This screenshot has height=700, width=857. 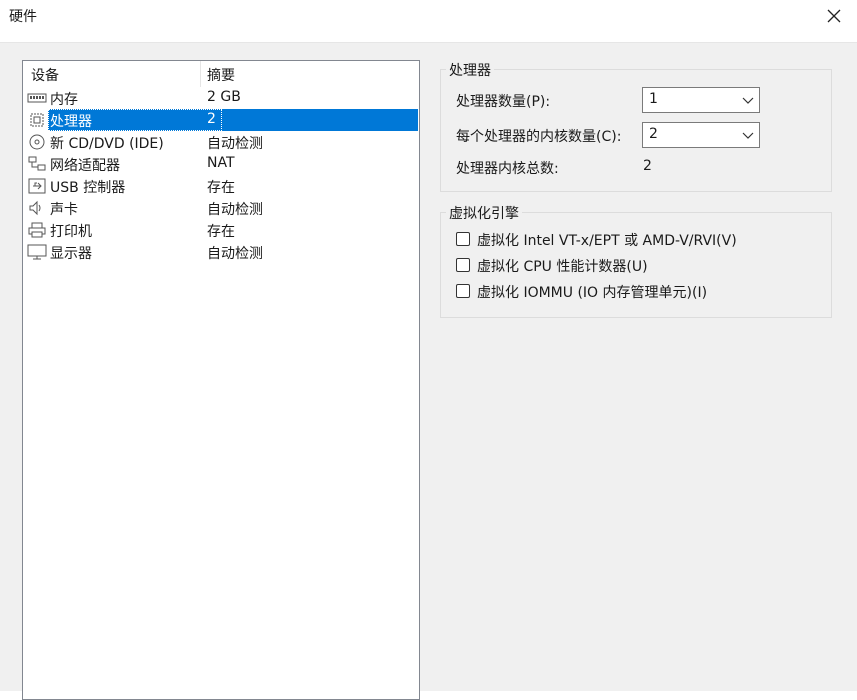 I want to click on device-name: 打印机, so click(x=71, y=232).